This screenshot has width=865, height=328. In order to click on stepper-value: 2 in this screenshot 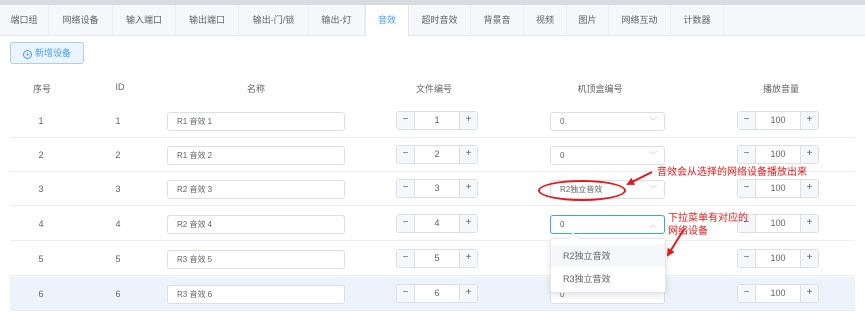, I will do `click(437, 154)`.